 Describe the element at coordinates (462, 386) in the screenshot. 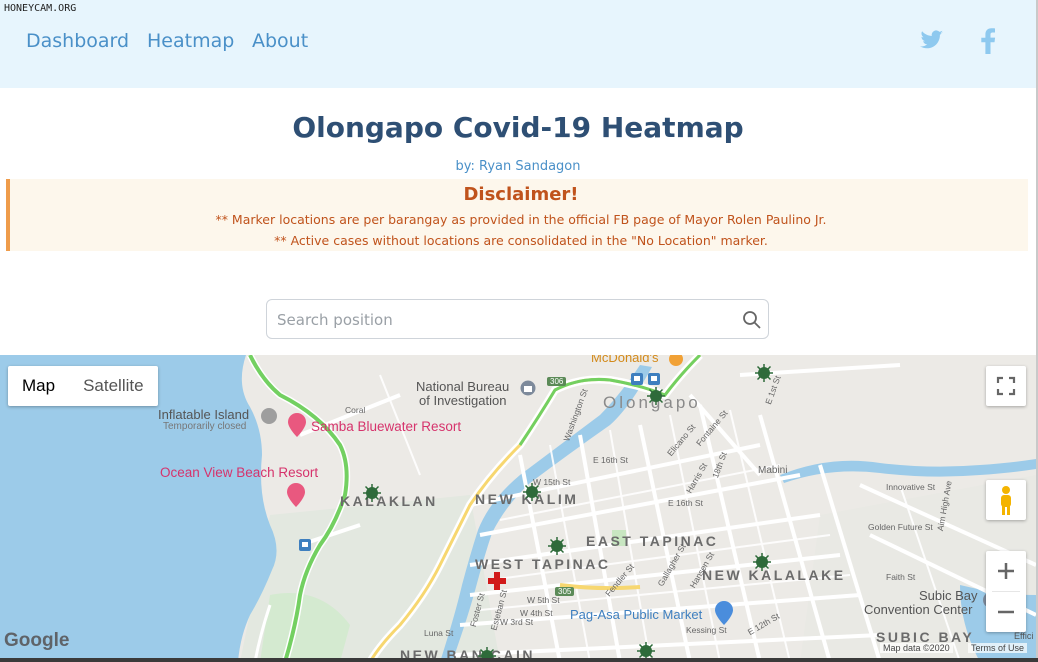

I see `nbi-label-1: National Bureau` at that location.